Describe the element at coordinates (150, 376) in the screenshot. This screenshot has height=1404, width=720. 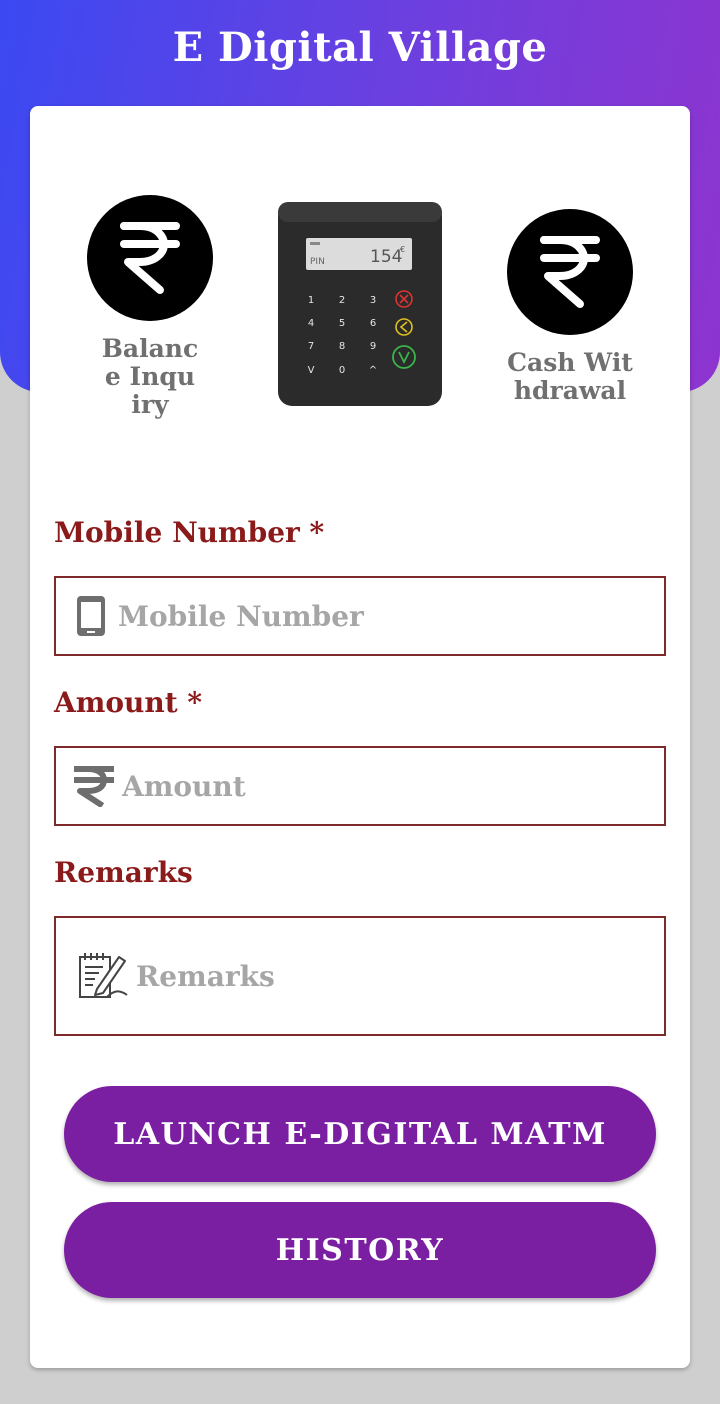
I see `balance-inquiry-label: Balance Inquiry` at that location.